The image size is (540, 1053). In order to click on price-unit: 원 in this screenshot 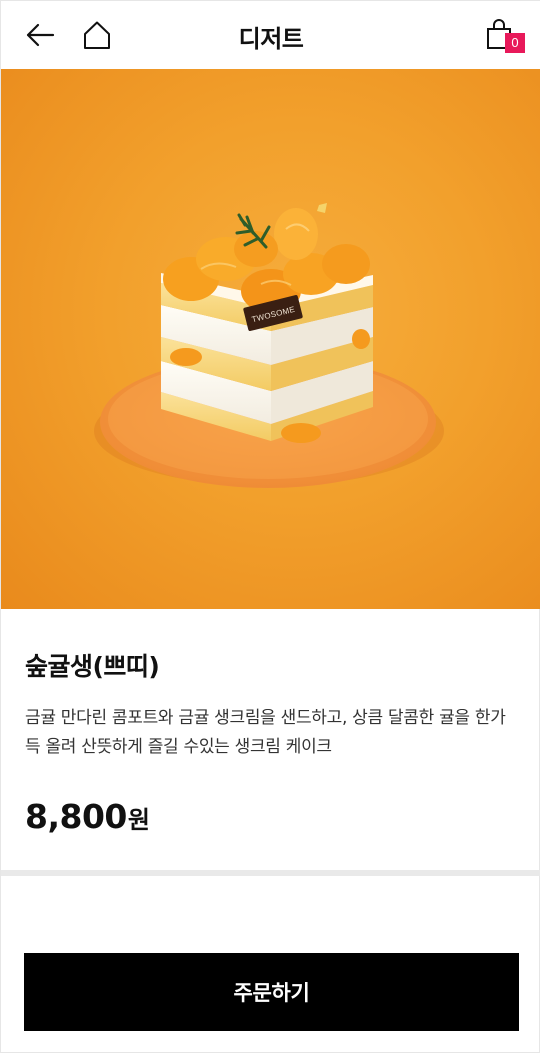, I will do `click(138, 820)`.